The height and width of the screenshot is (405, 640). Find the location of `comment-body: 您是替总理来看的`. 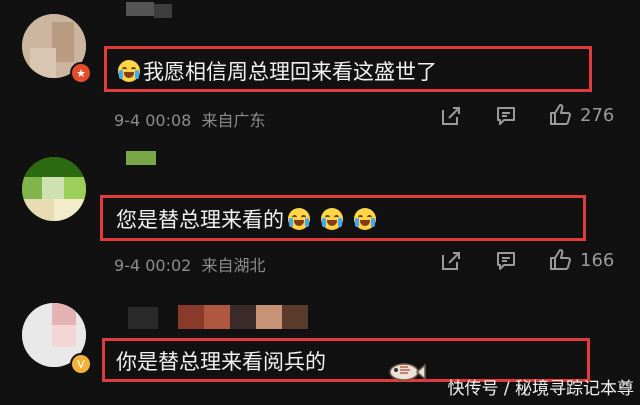

comment-body: 您是替总理来看的 is located at coordinates (200, 220).